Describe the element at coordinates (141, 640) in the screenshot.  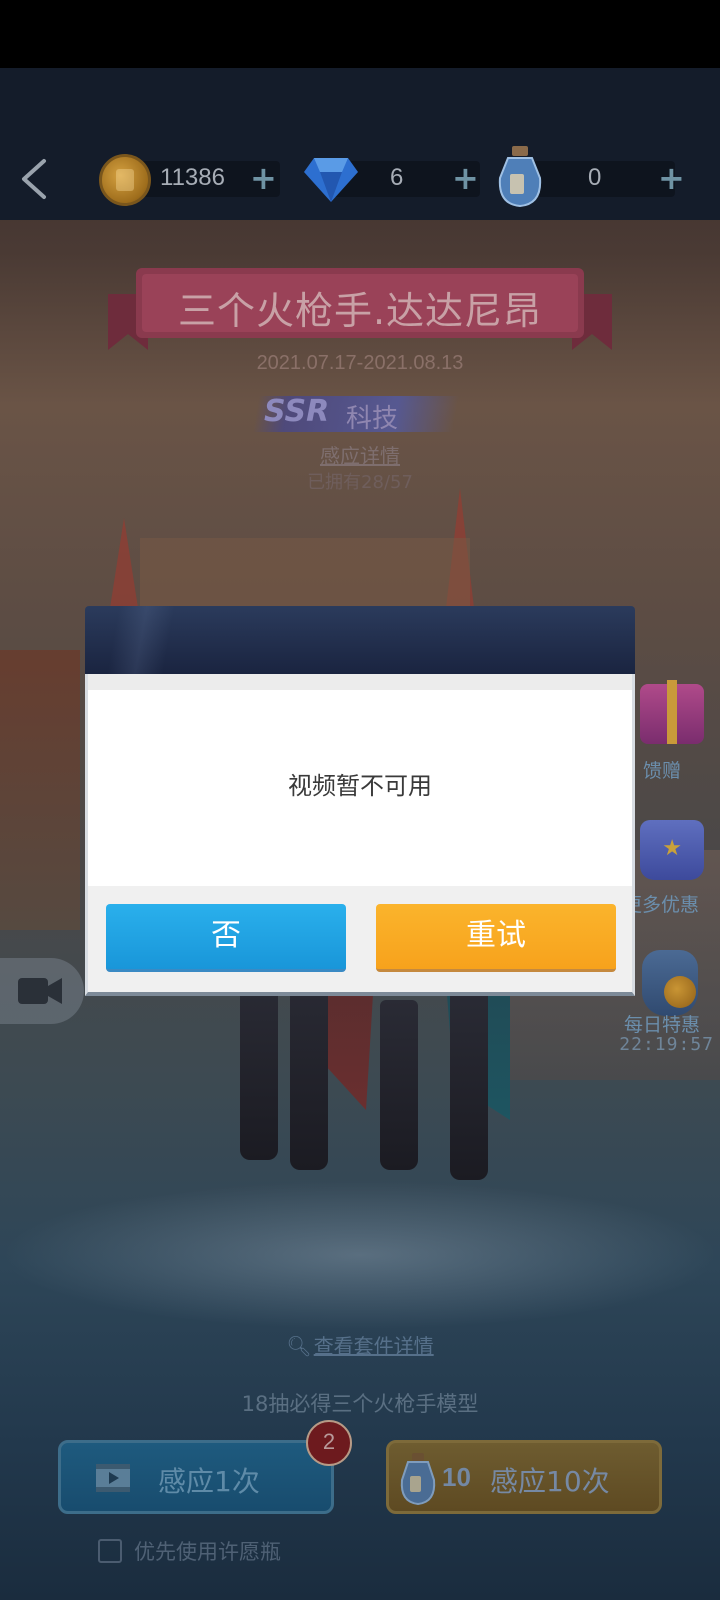
I see `dialog-header-shine` at that location.